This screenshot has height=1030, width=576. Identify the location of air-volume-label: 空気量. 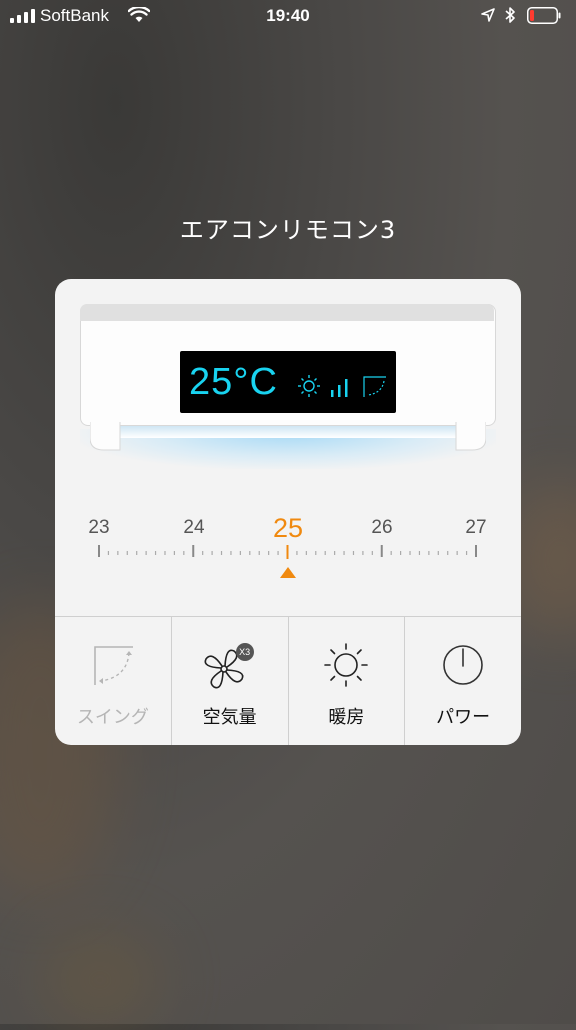
(229, 717).